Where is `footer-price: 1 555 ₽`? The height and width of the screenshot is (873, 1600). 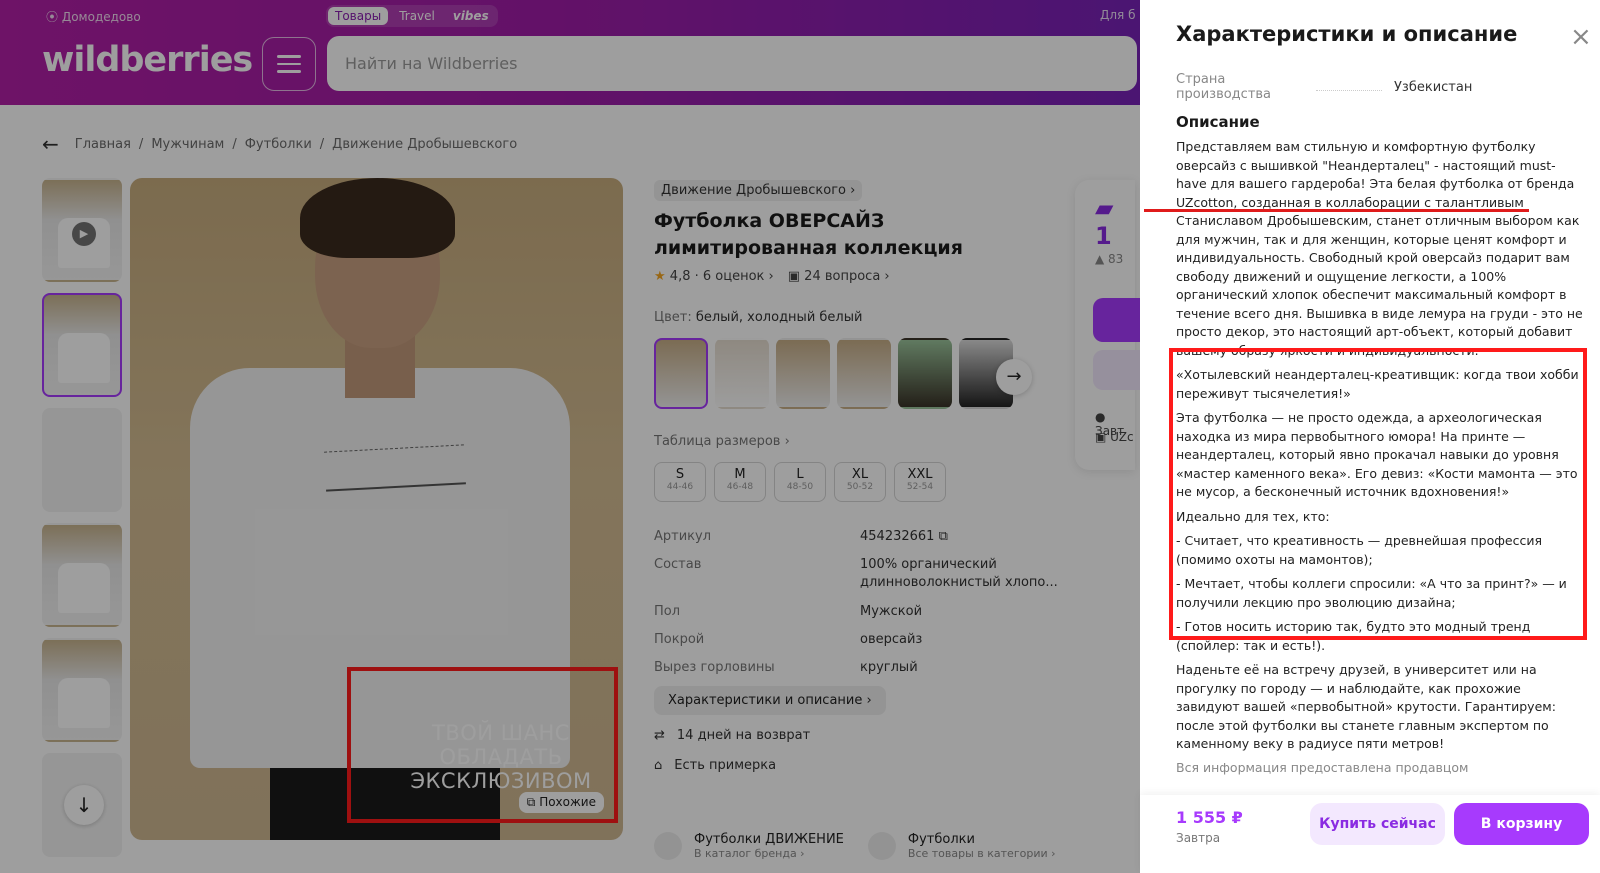 footer-price: 1 555 ₽ is located at coordinates (1209, 817).